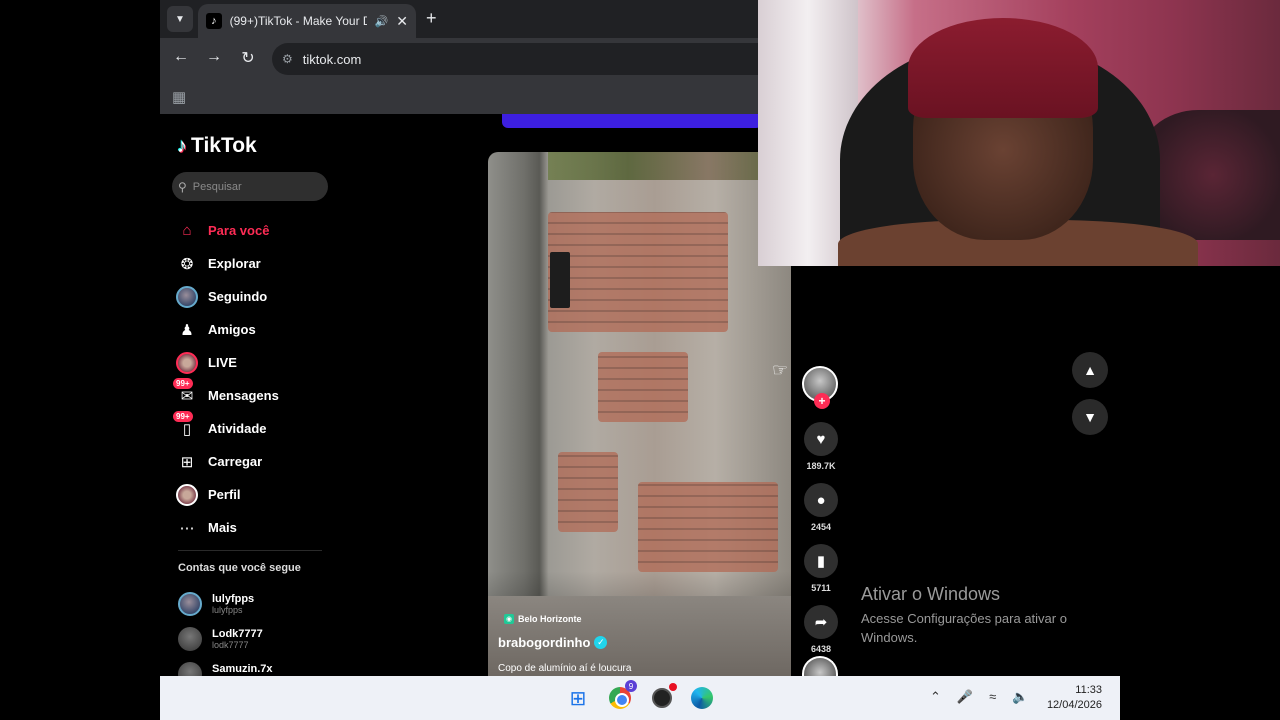  What do you see at coordinates (238, 296) in the screenshot?
I see `sidebar-item-label: Seguindo` at bounding box center [238, 296].